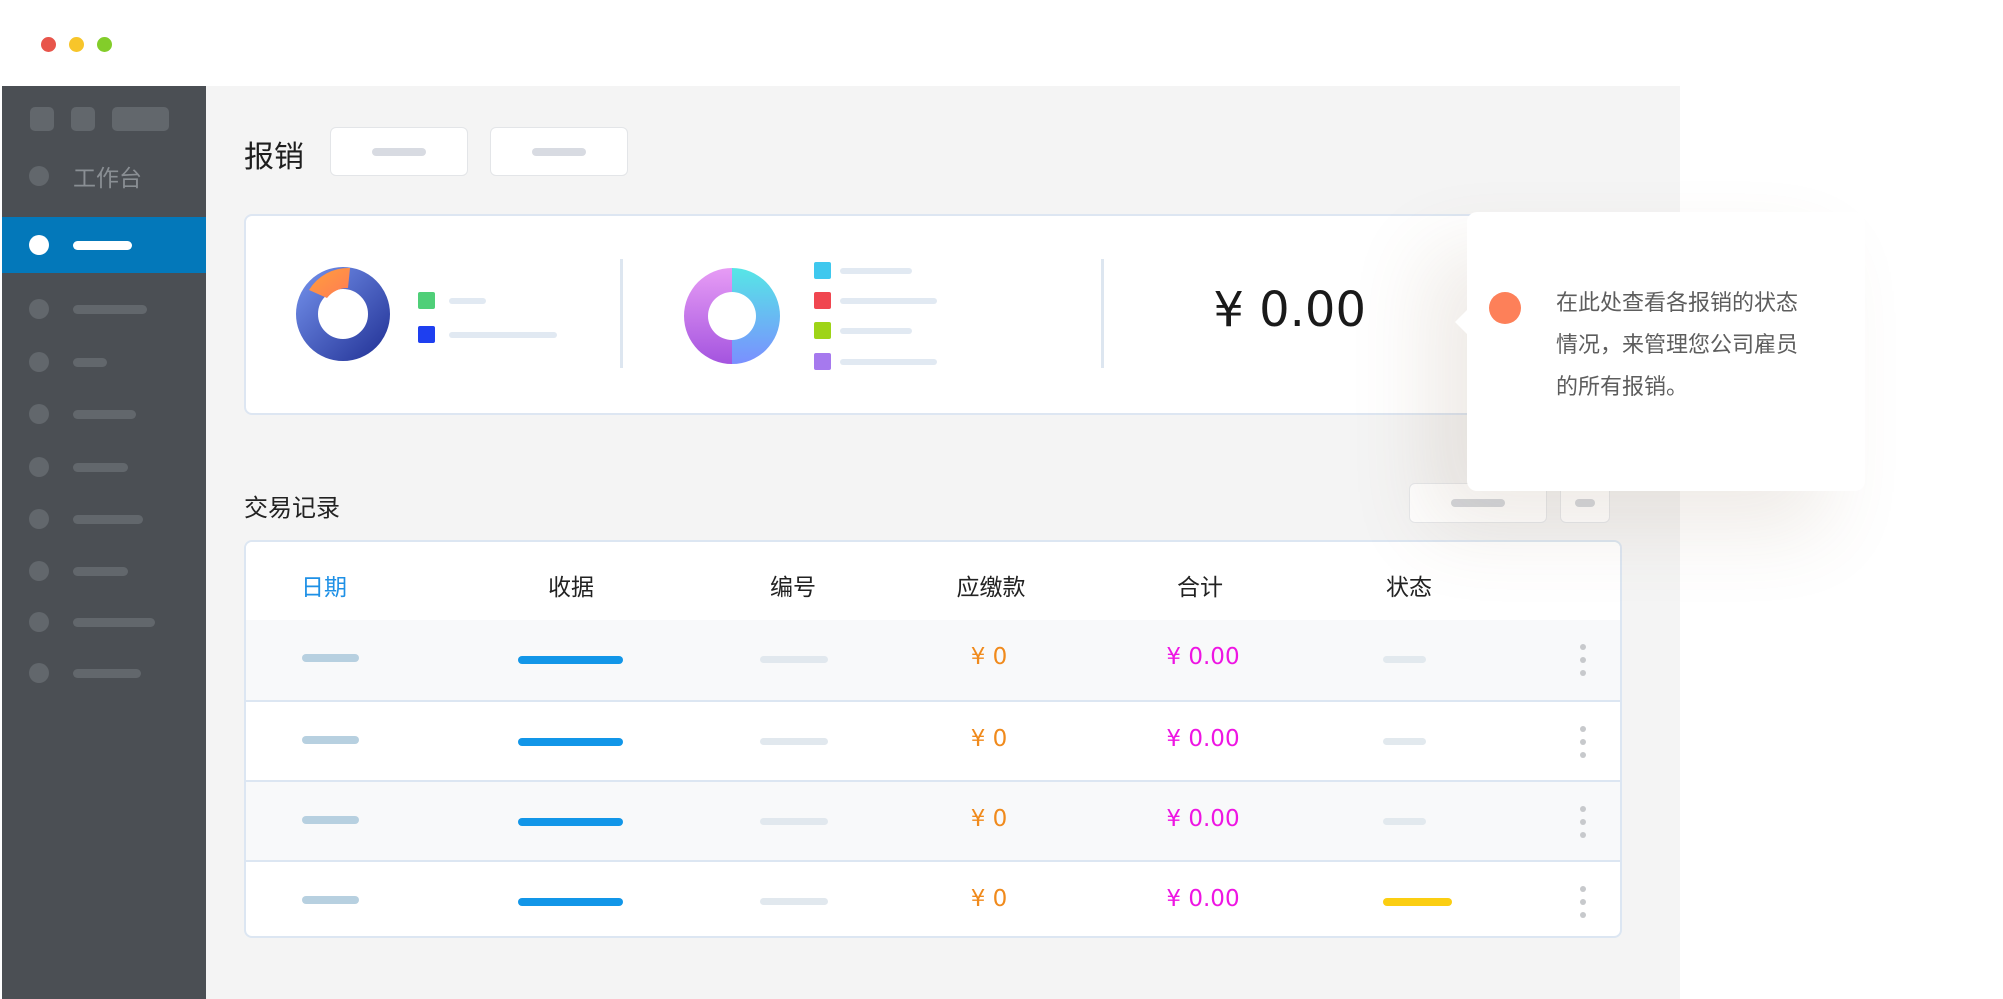 The image size is (2003, 999). I want to click on donut-segment-right, so click(756, 316).